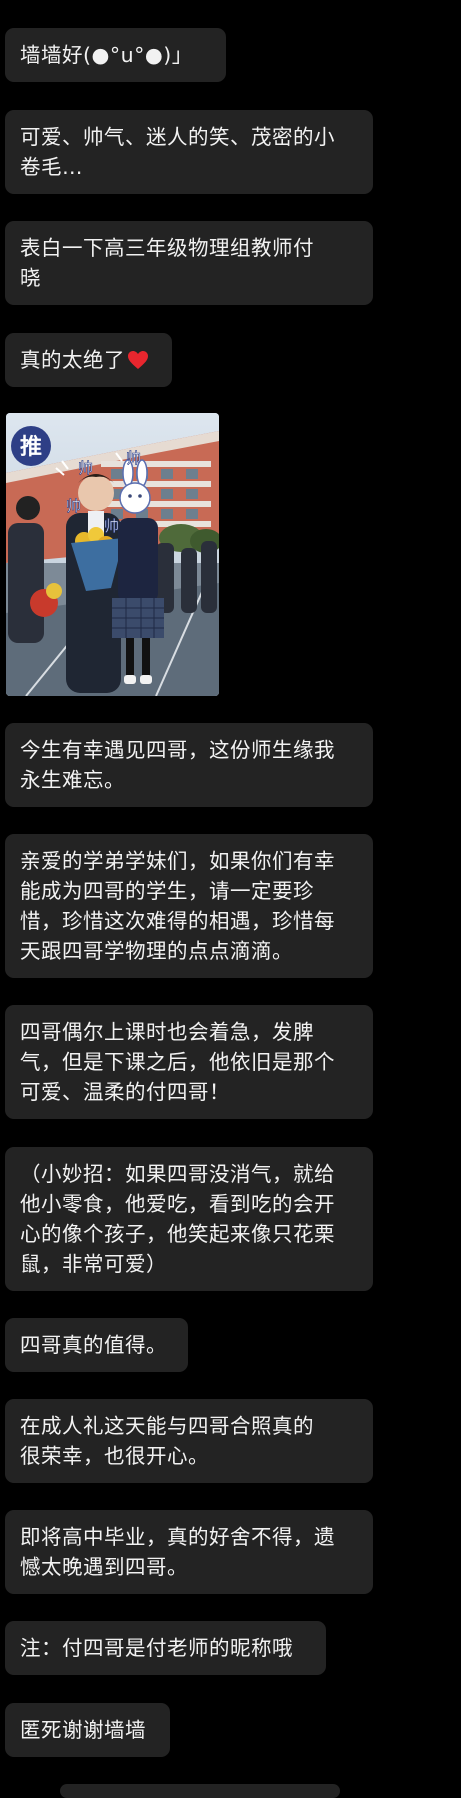  I want to click on photo-image: 推 帅 帅 帅 帅, so click(112, 554).